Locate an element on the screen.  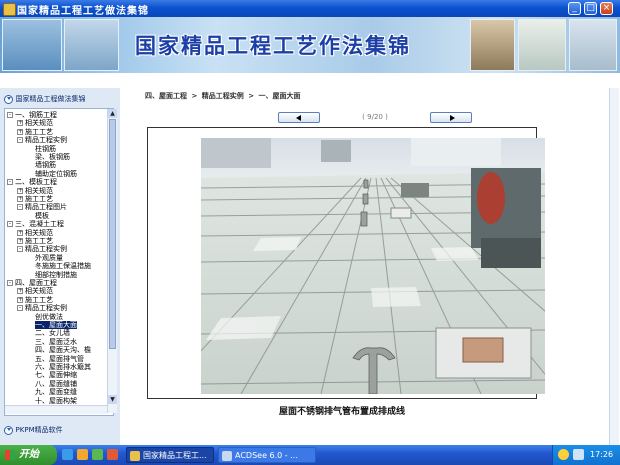
tree-item: 五、屋面排气管 is located at coordinates (59, 359).